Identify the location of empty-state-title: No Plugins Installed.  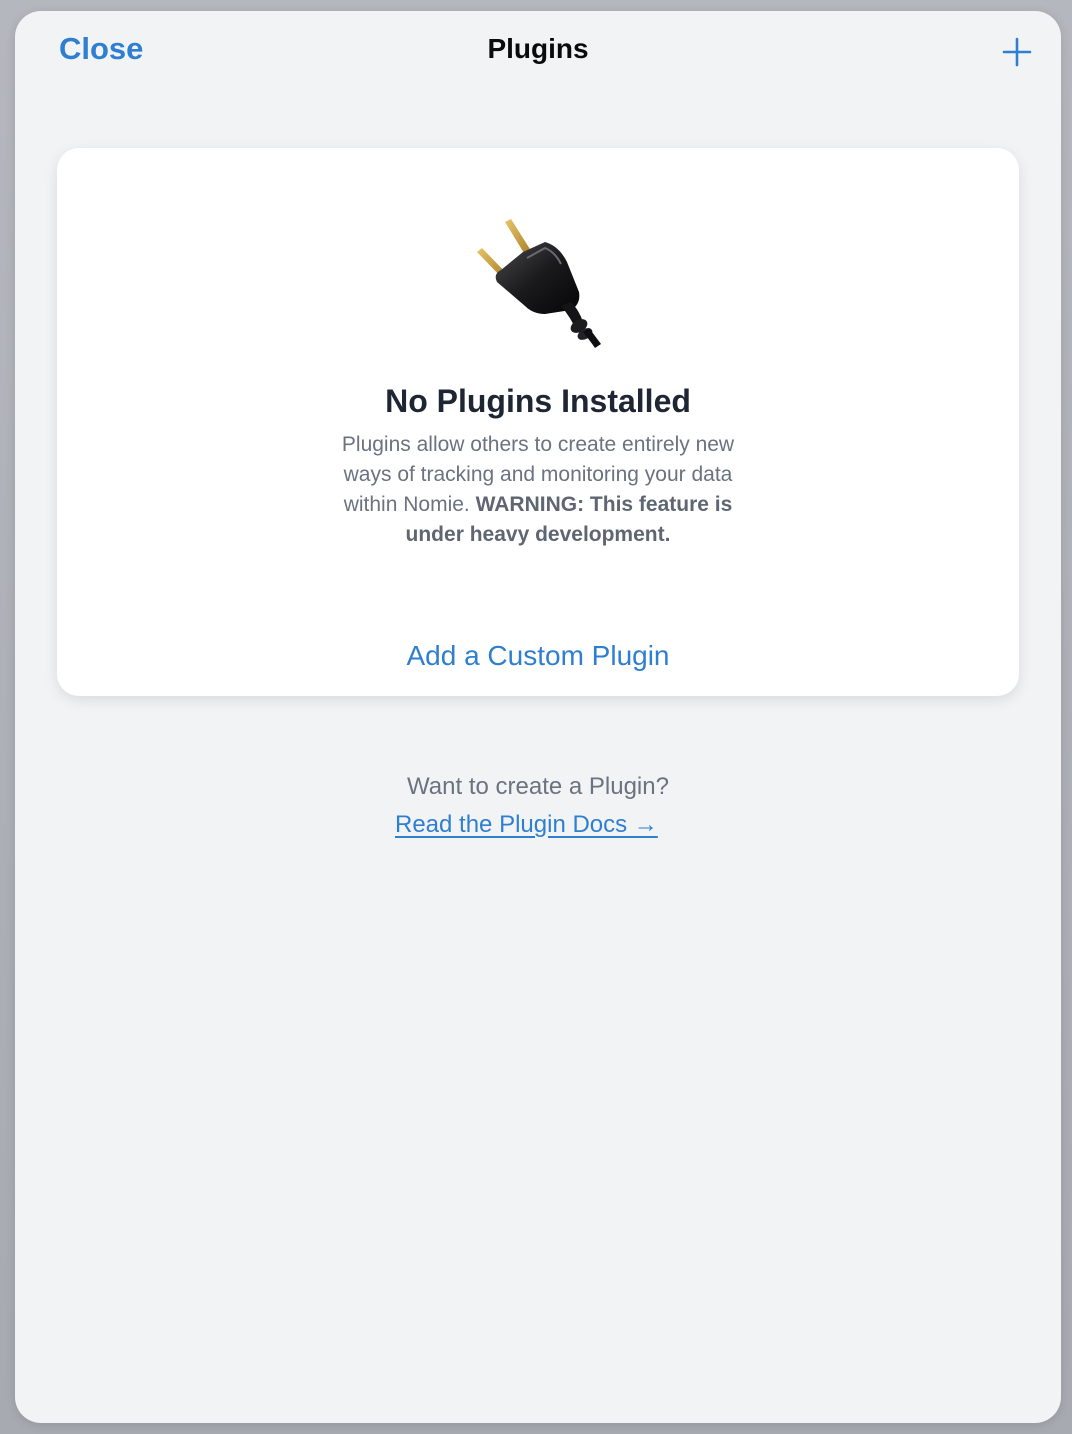
(538, 401).